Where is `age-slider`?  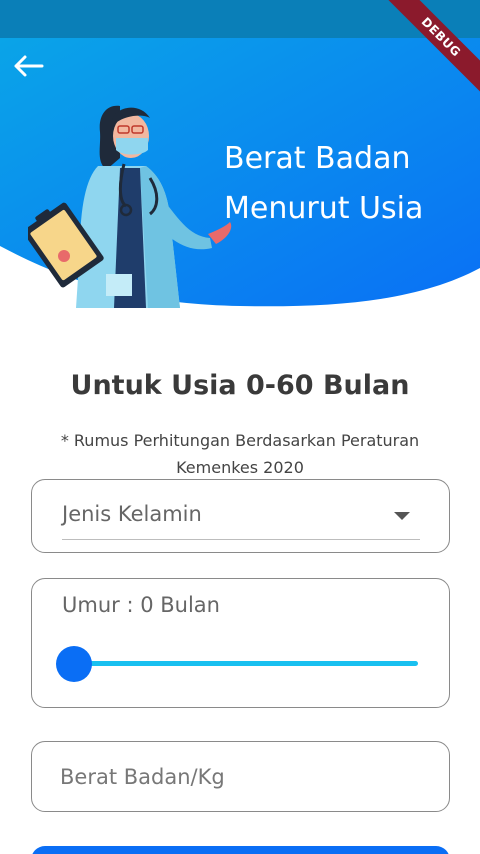
age-slider is located at coordinates (237, 664).